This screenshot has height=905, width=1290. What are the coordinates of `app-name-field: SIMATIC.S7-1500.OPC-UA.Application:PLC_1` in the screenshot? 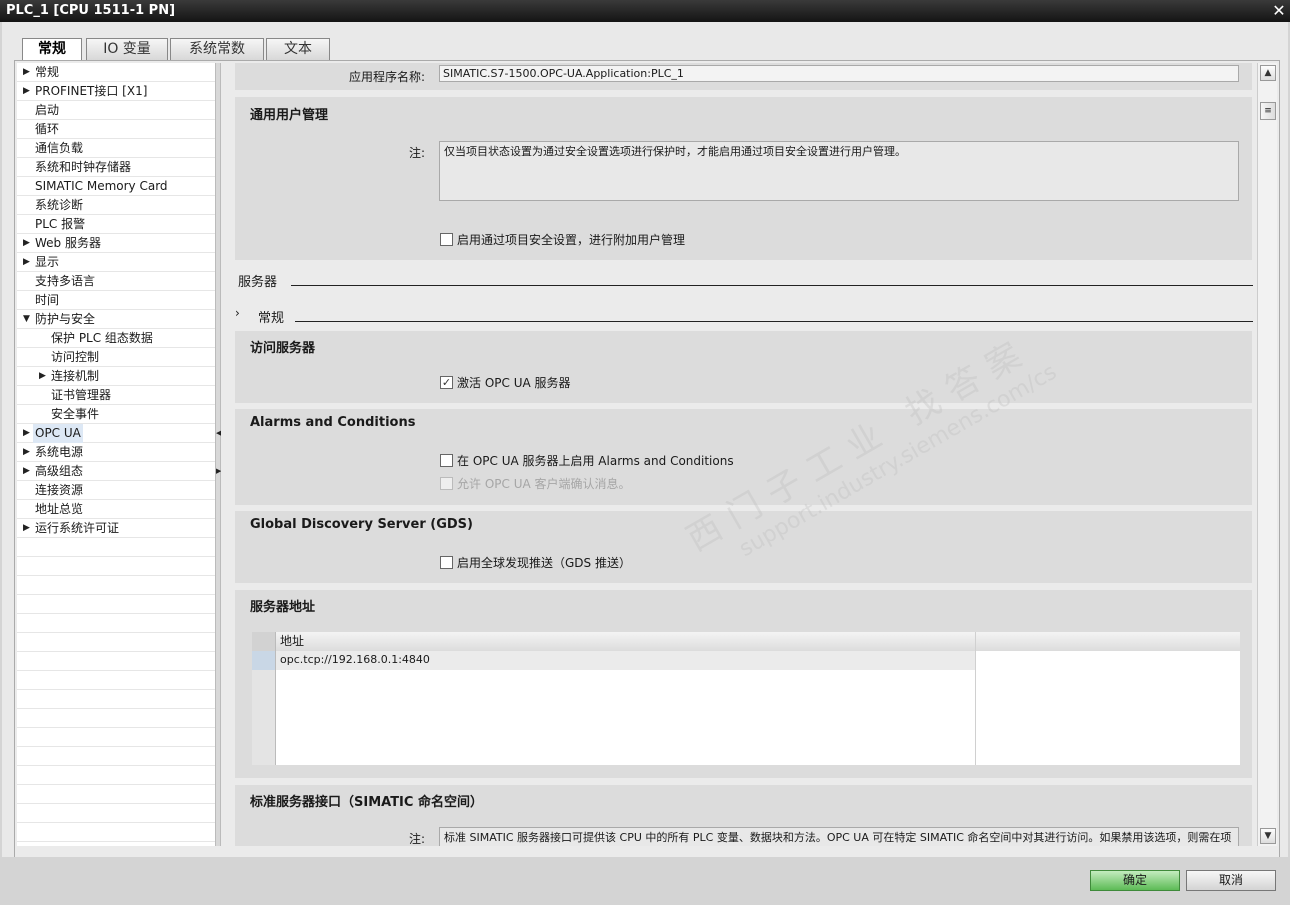 It's located at (839, 73).